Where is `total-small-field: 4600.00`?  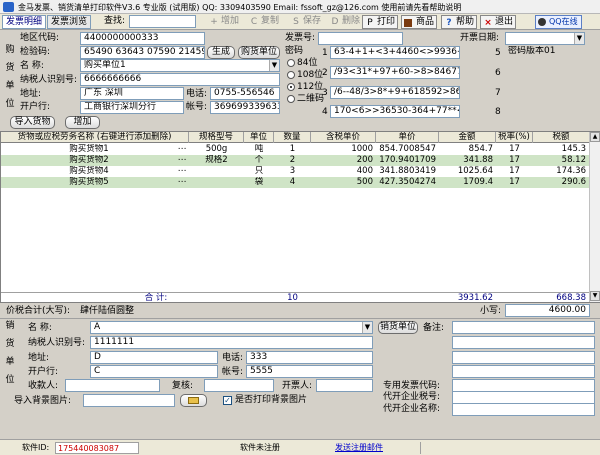 total-small-field: 4600.00 is located at coordinates (547, 310).